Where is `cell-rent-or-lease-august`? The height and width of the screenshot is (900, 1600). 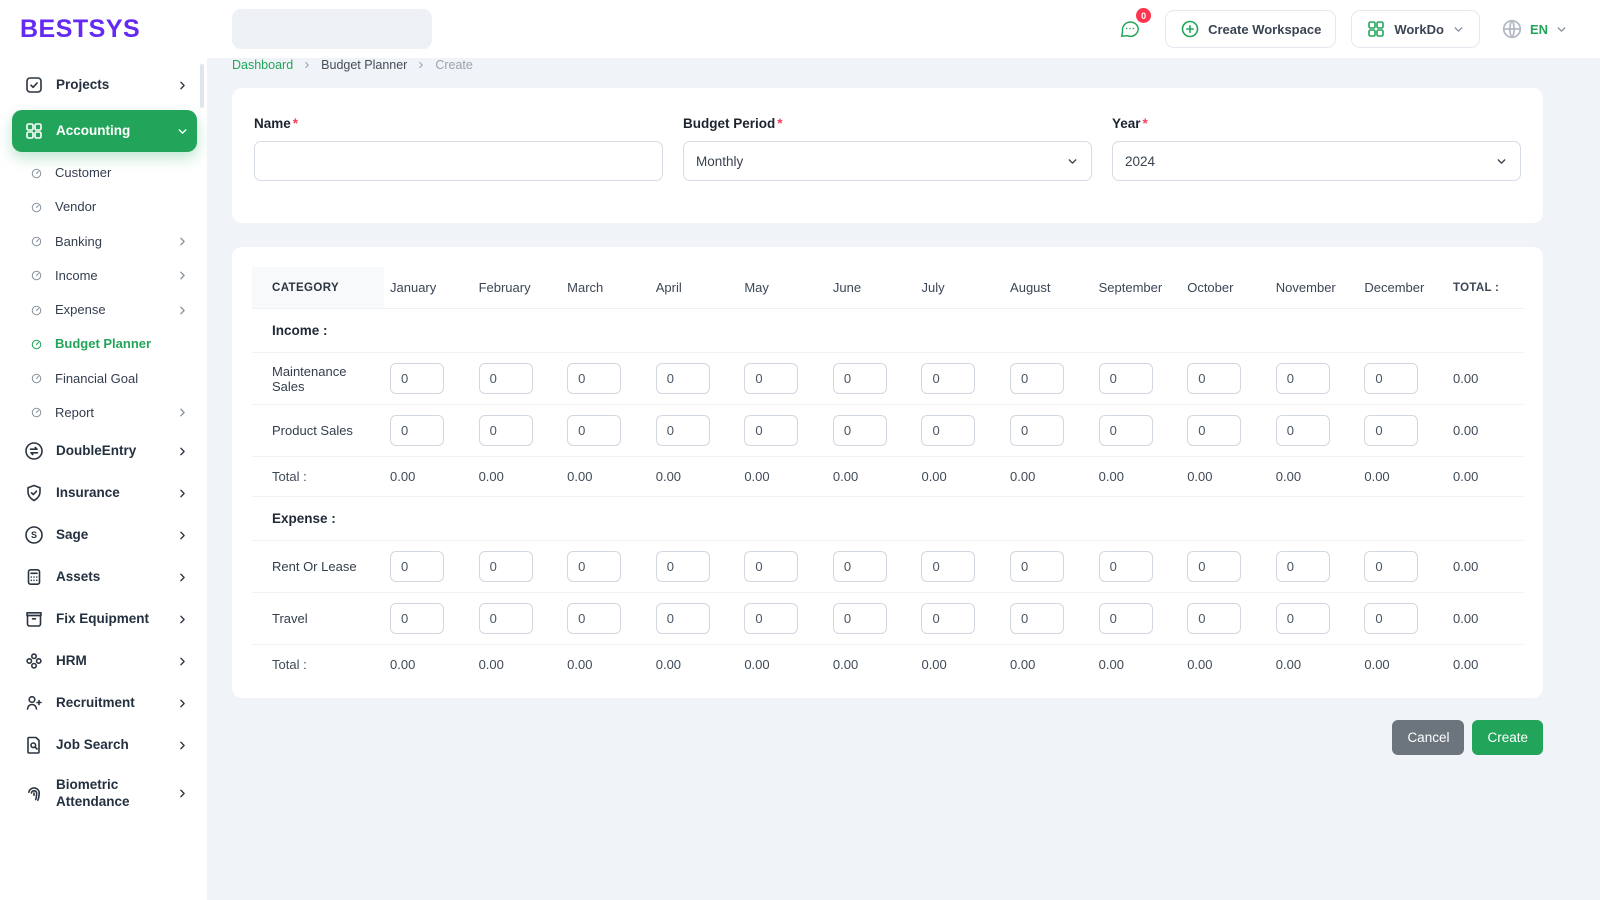 cell-rent-or-lease-august is located at coordinates (1048, 566).